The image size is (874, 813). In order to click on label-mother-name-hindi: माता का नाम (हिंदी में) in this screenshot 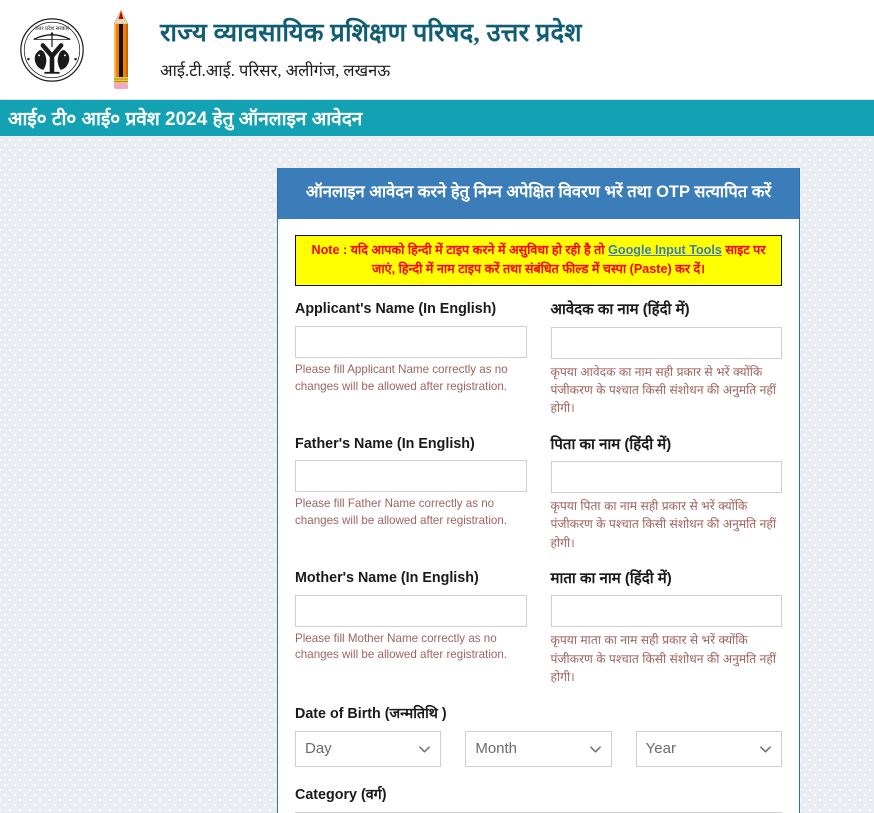, I will do `click(611, 578)`.